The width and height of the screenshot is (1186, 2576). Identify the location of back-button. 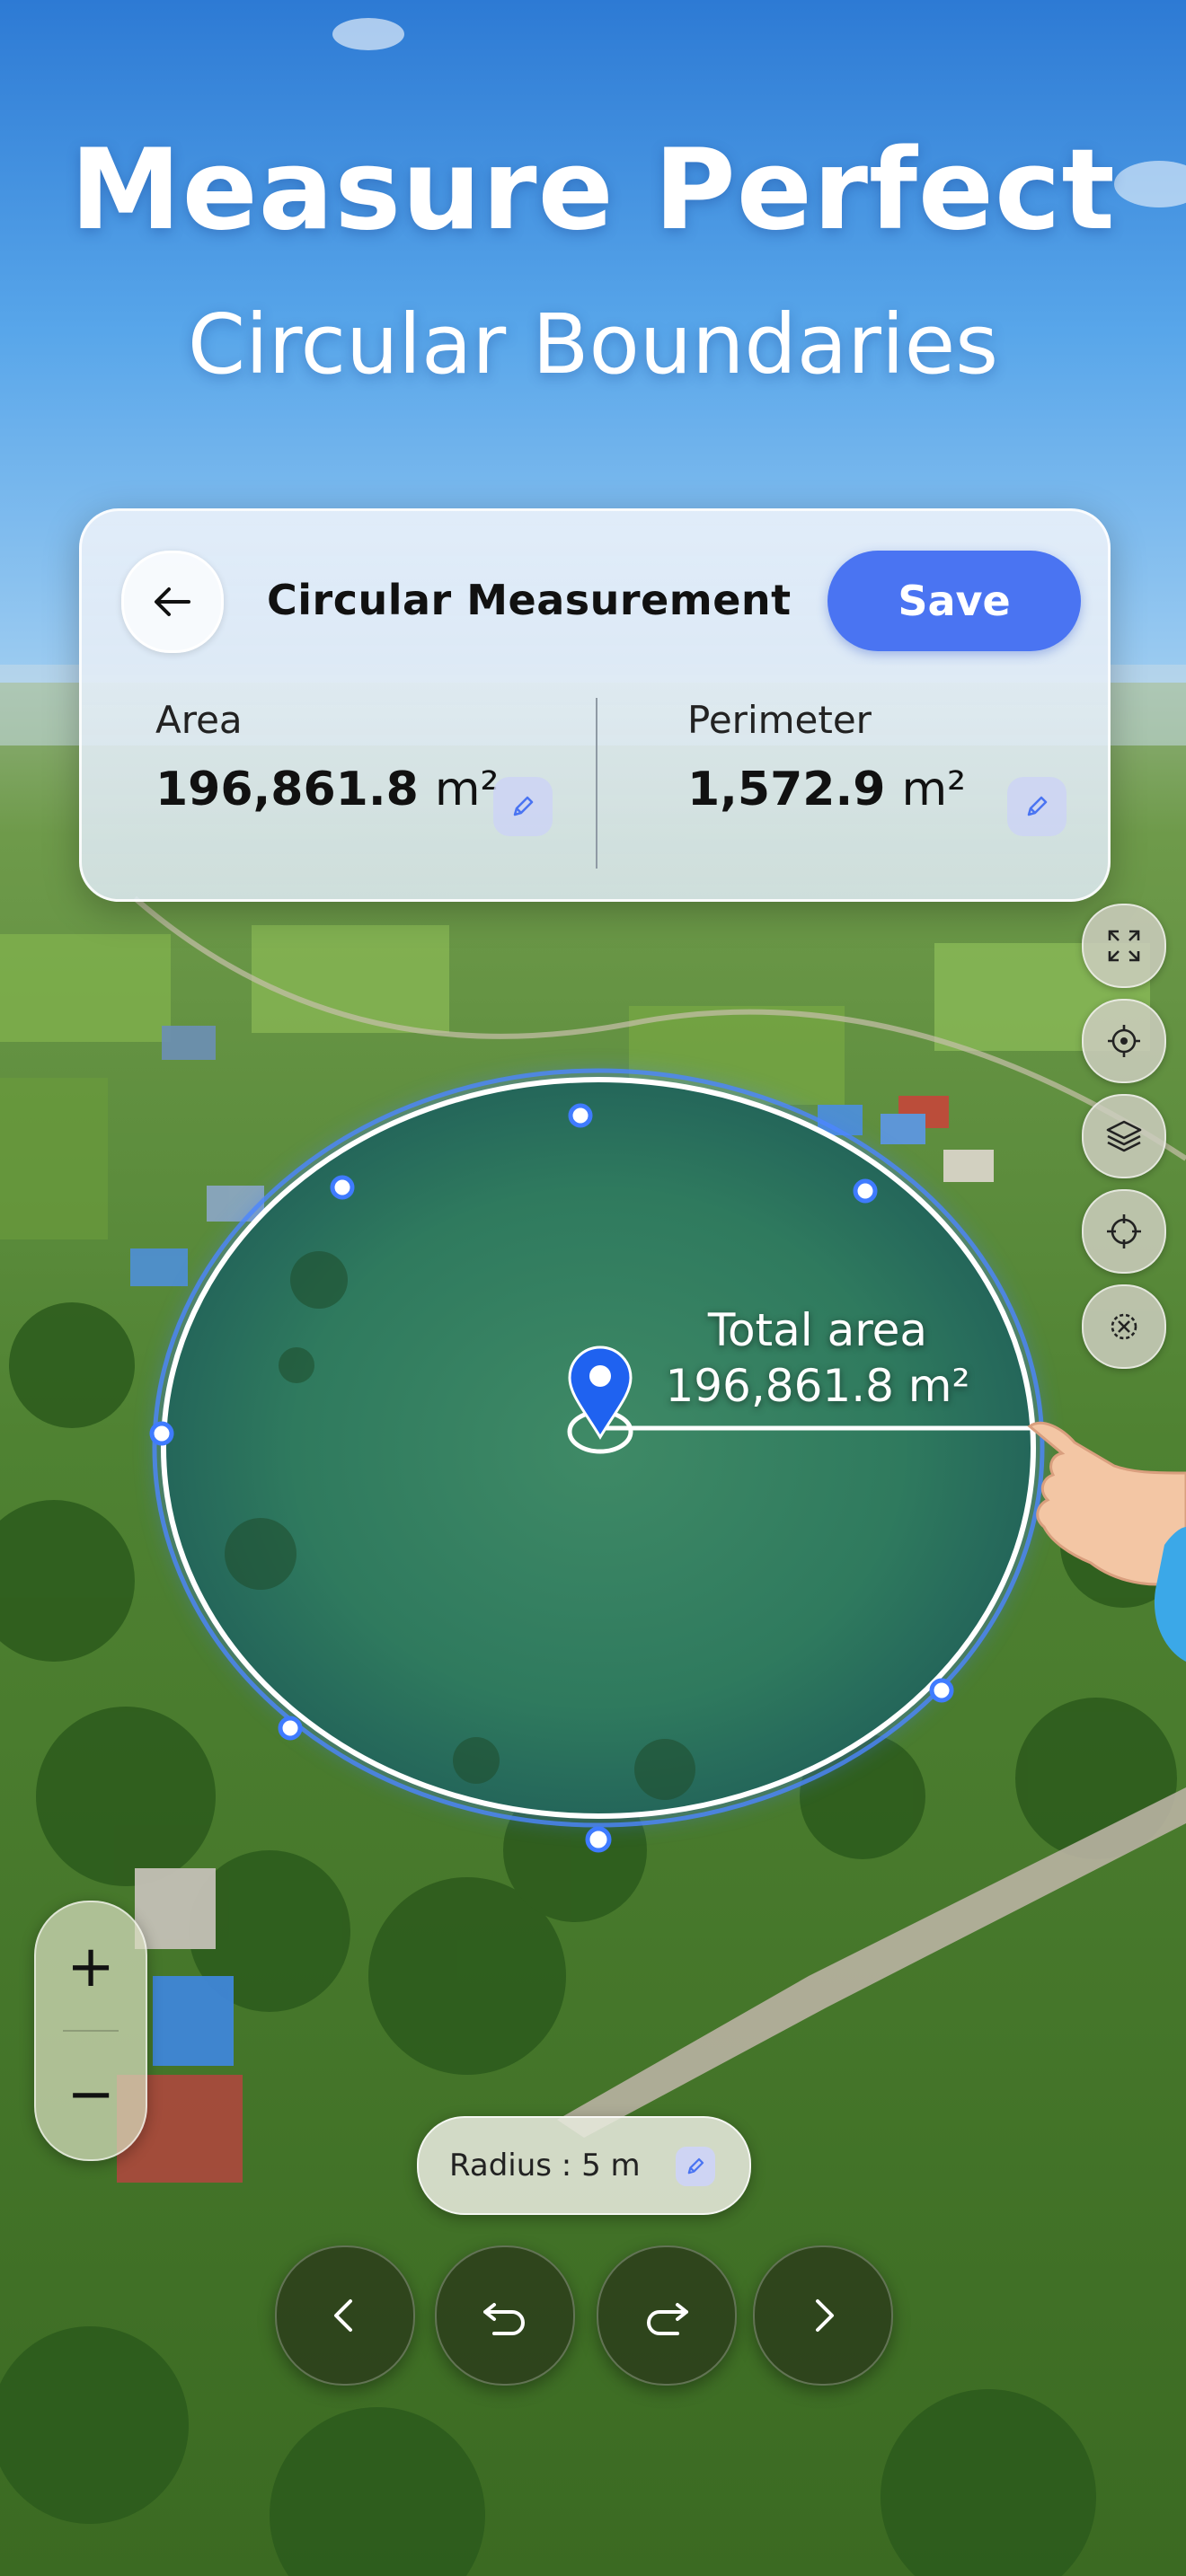
(172, 602).